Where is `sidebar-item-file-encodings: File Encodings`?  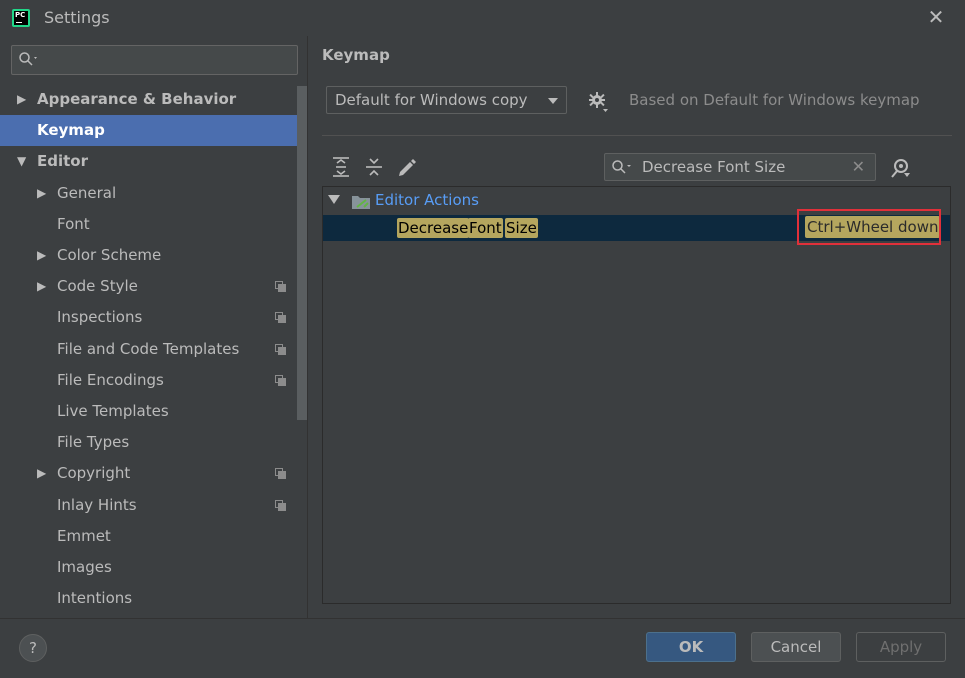 sidebar-item-file-encodings: File Encodings is located at coordinates (148, 380).